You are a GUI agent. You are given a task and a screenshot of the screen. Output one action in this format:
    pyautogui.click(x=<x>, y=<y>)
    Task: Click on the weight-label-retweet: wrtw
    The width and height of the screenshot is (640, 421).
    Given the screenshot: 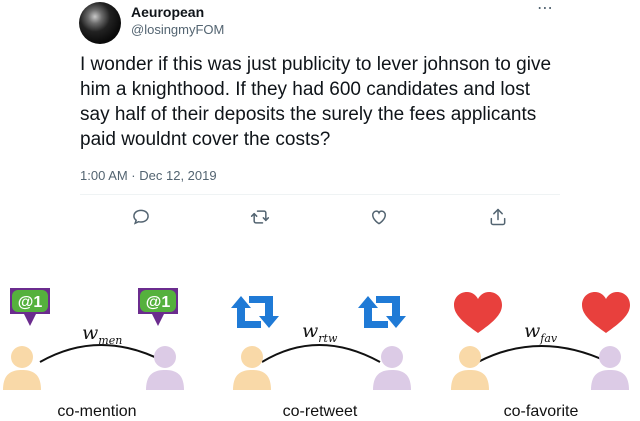 What is the action you would take?
    pyautogui.click(x=320, y=332)
    